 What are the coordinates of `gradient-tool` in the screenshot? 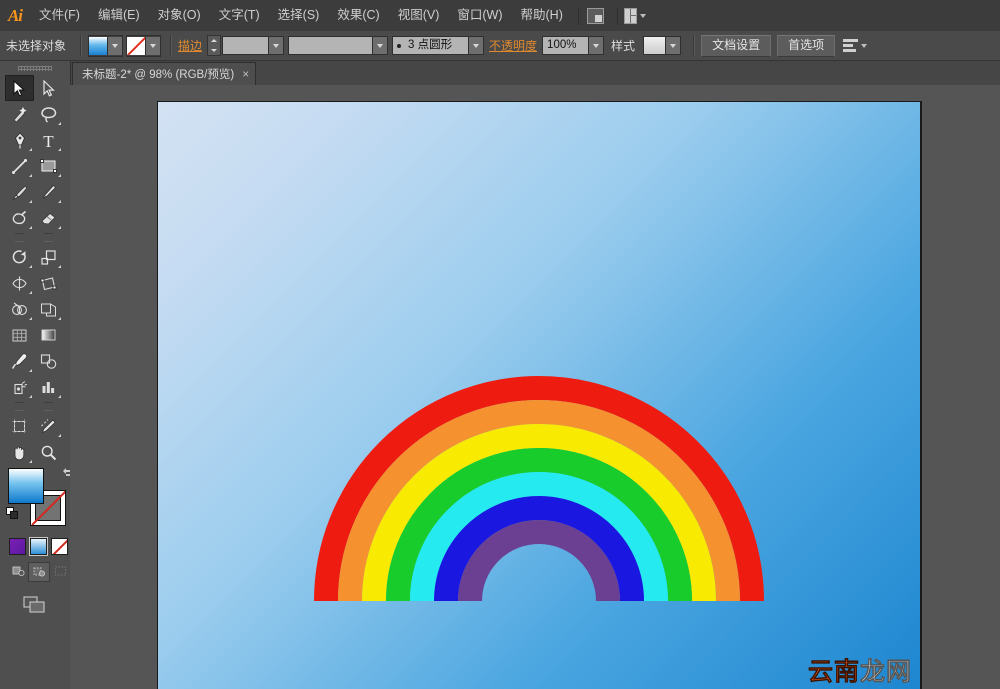 It's located at (48, 335).